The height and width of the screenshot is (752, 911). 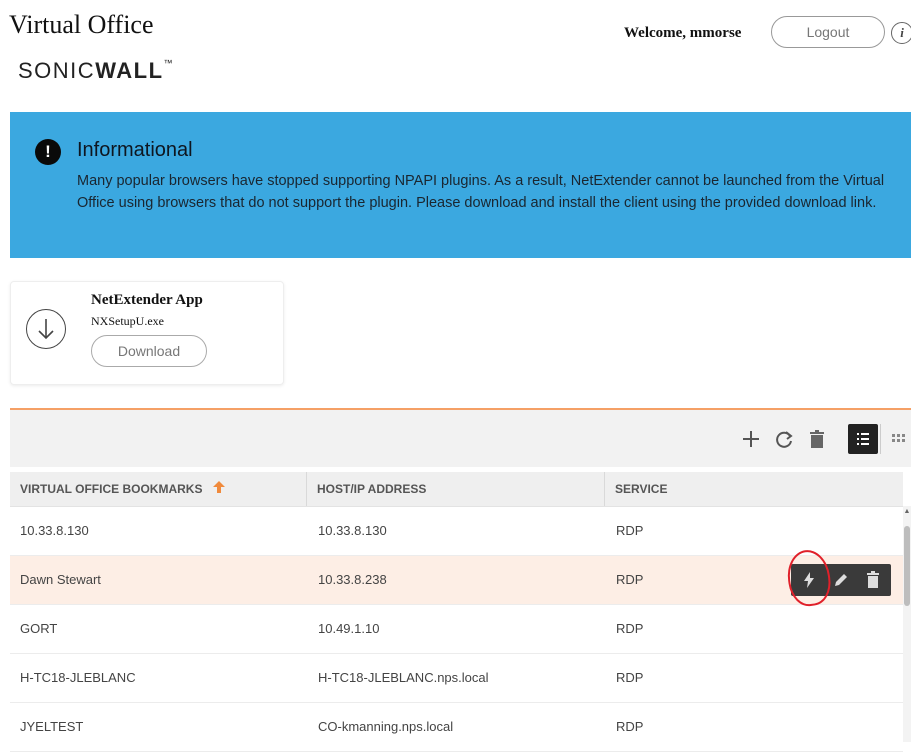 I want to click on logo-trademark: ™, so click(x=169, y=63).